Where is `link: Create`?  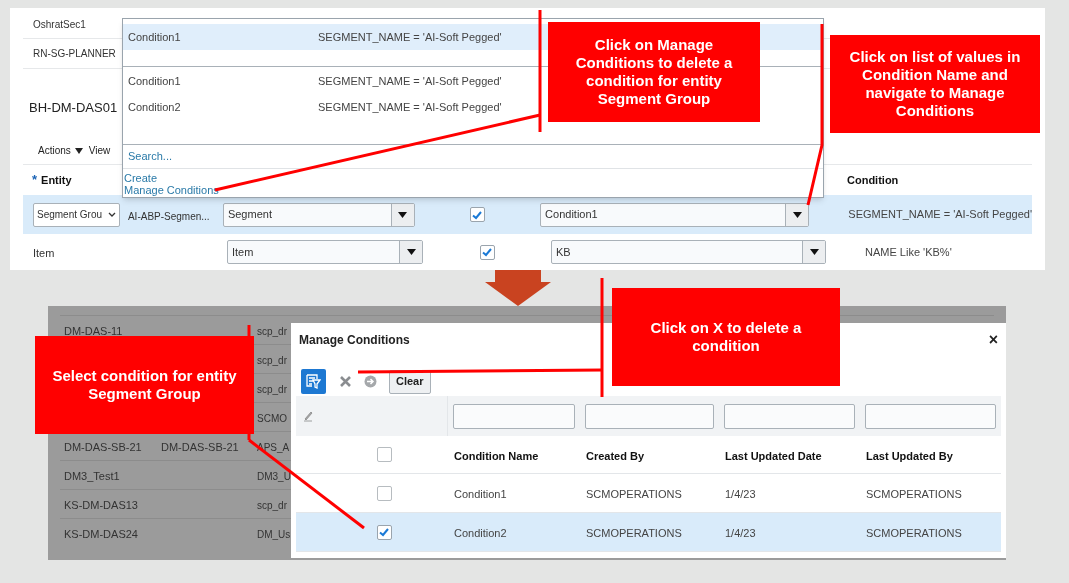 link: Create is located at coordinates (141, 178).